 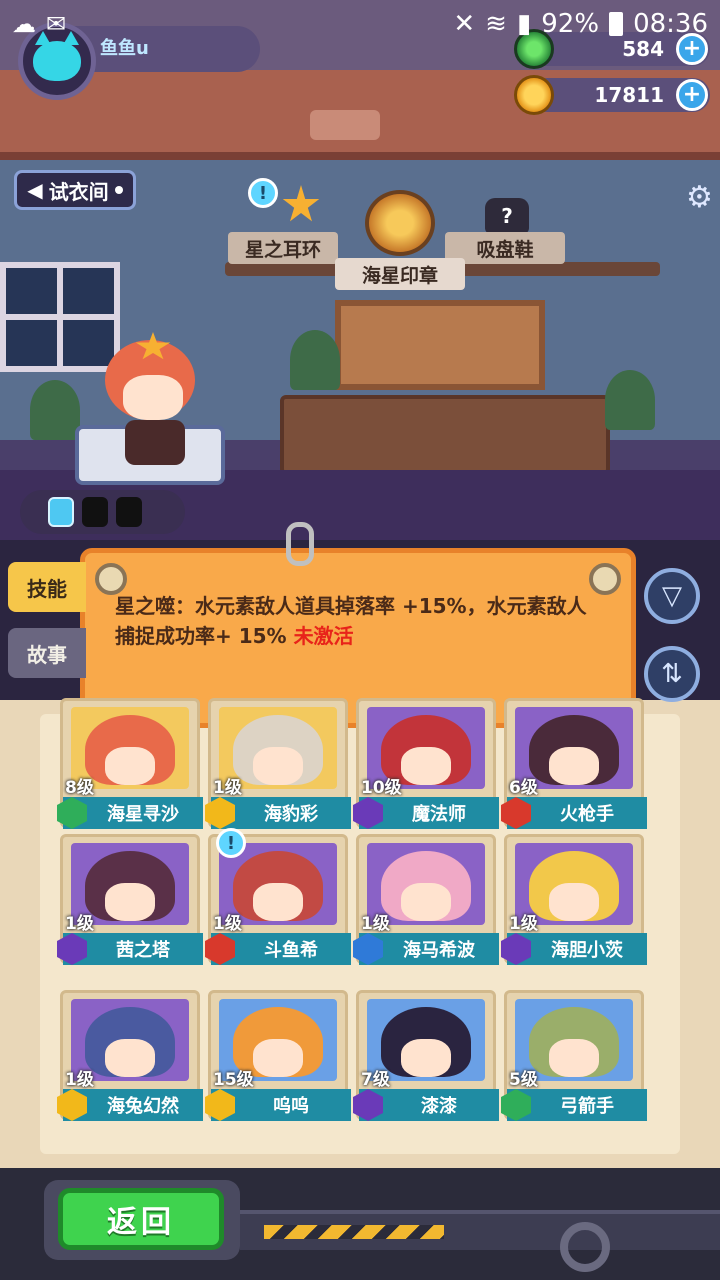 What do you see at coordinates (24, 24) in the screenshot?
I see `weather-icon: ☁` at bounding box center [24, 24].